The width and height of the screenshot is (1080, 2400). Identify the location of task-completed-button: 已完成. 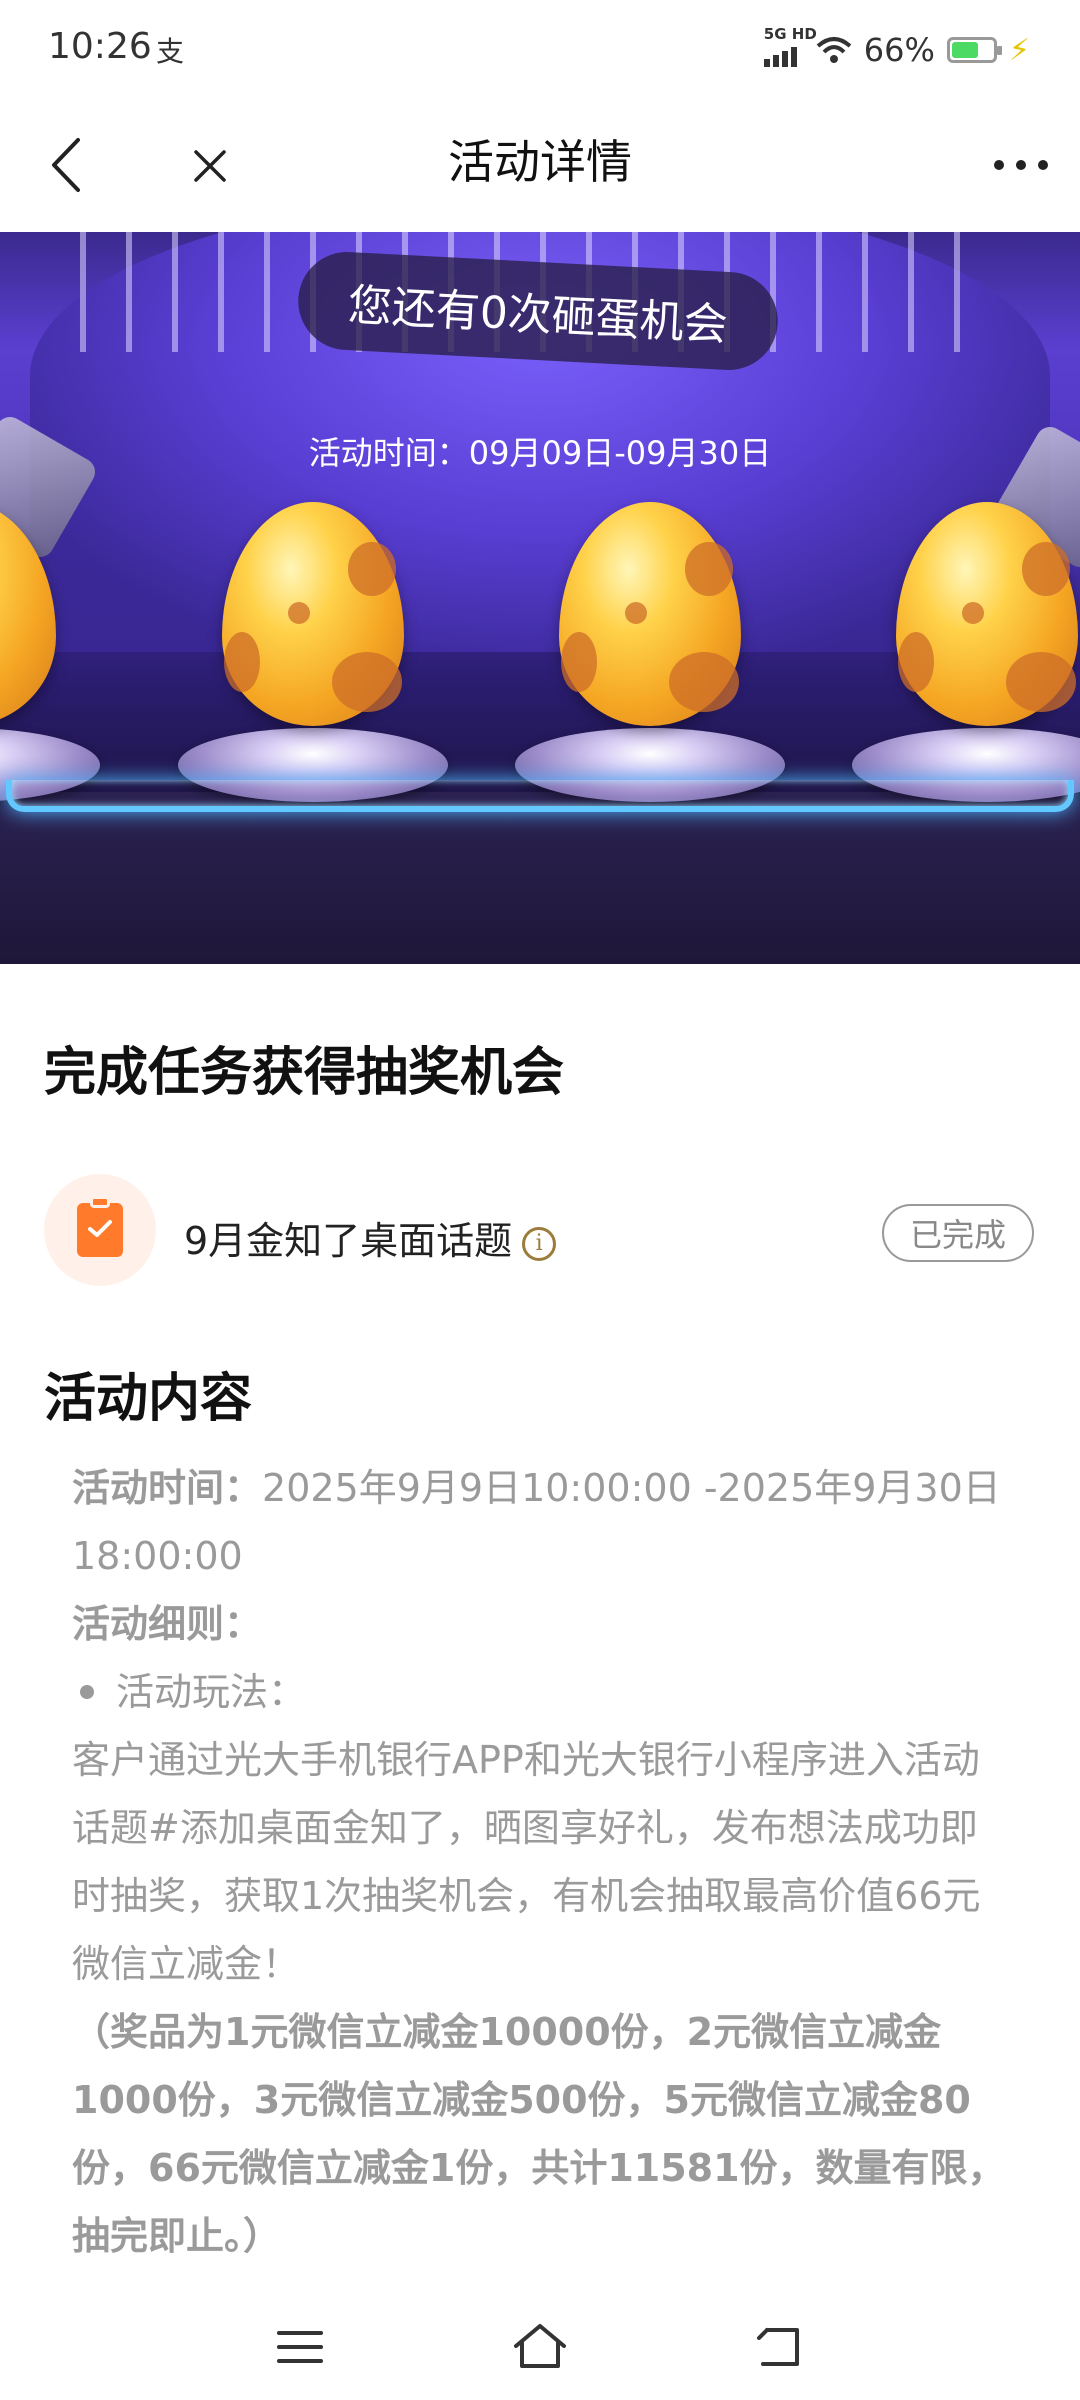
(958, 1233).